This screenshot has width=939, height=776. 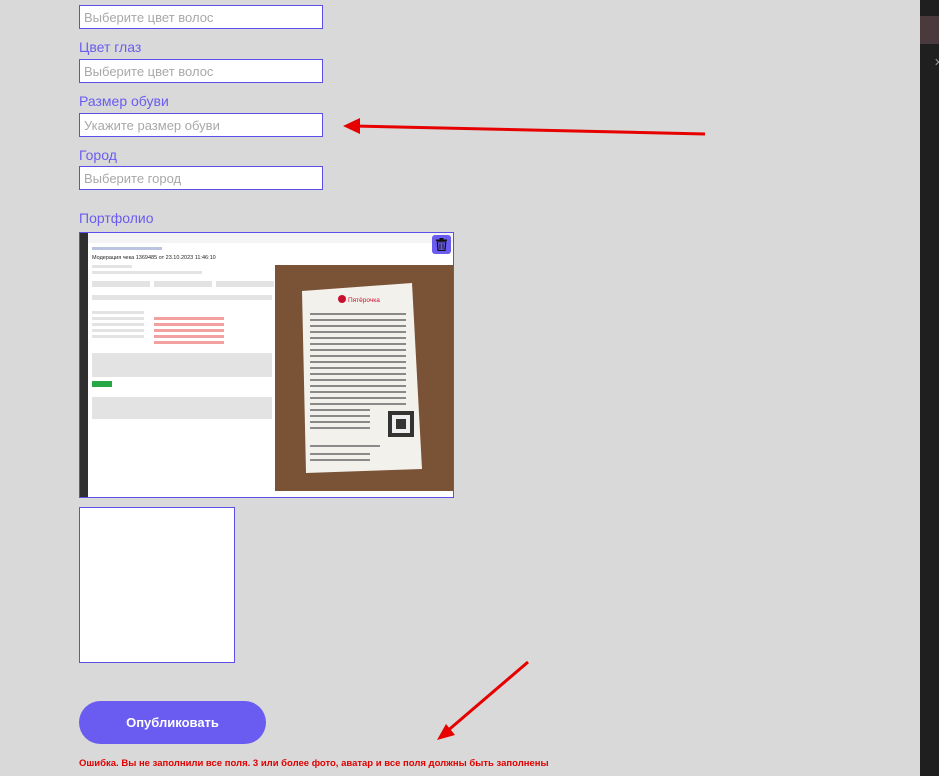 What do you see at coordinates (157, 585) in the screenshot?
I see `photo-upload-slot` at bounding box center [157, 585].